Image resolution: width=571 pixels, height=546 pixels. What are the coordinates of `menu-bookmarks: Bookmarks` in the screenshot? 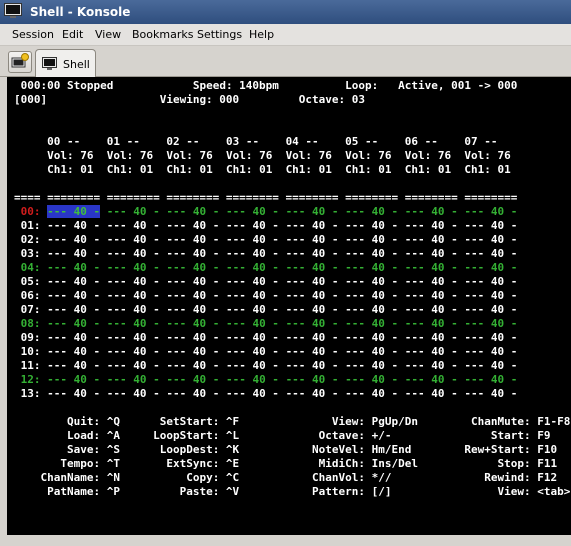 It's located at (162, 34).